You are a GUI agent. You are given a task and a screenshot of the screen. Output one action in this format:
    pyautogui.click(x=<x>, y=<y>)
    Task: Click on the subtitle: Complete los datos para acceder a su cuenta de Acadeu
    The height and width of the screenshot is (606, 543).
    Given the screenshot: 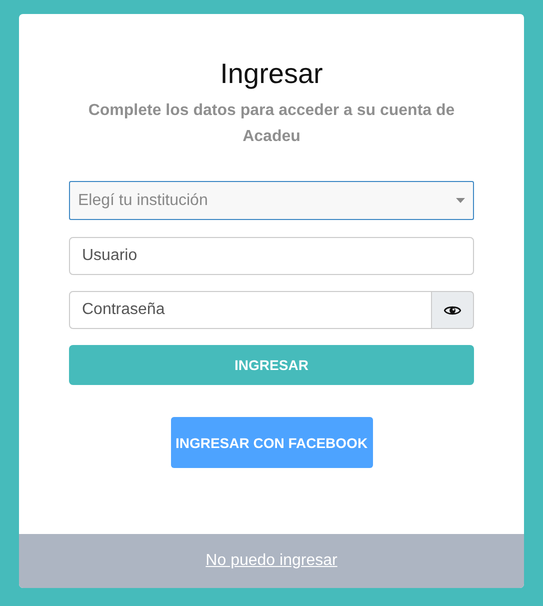 What is the action you would take?
    pyautogui.click(x=271, y=124)
    